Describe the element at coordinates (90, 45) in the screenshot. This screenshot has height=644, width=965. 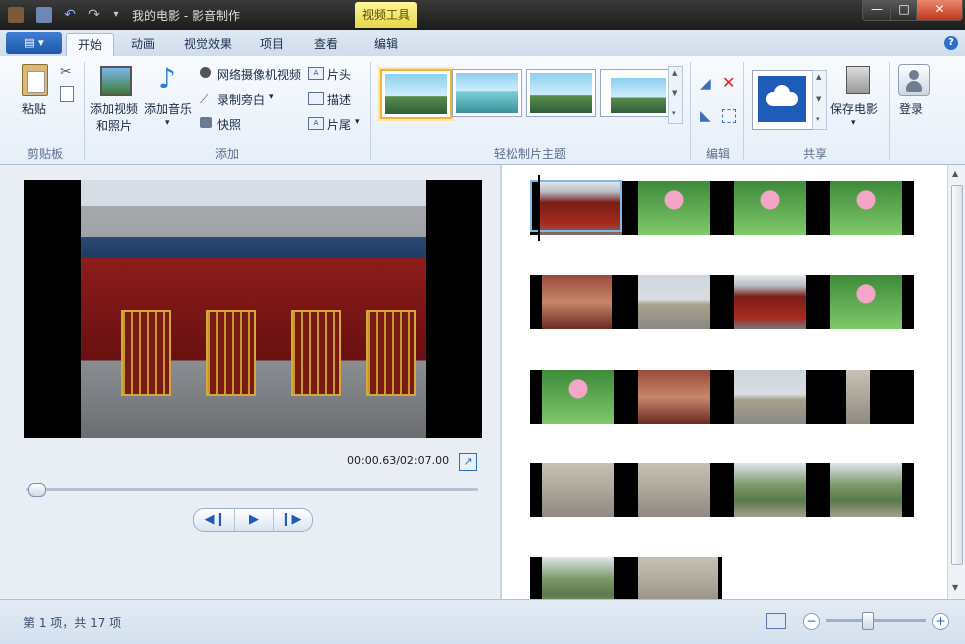
I see `tab-home: 开始` at that location.